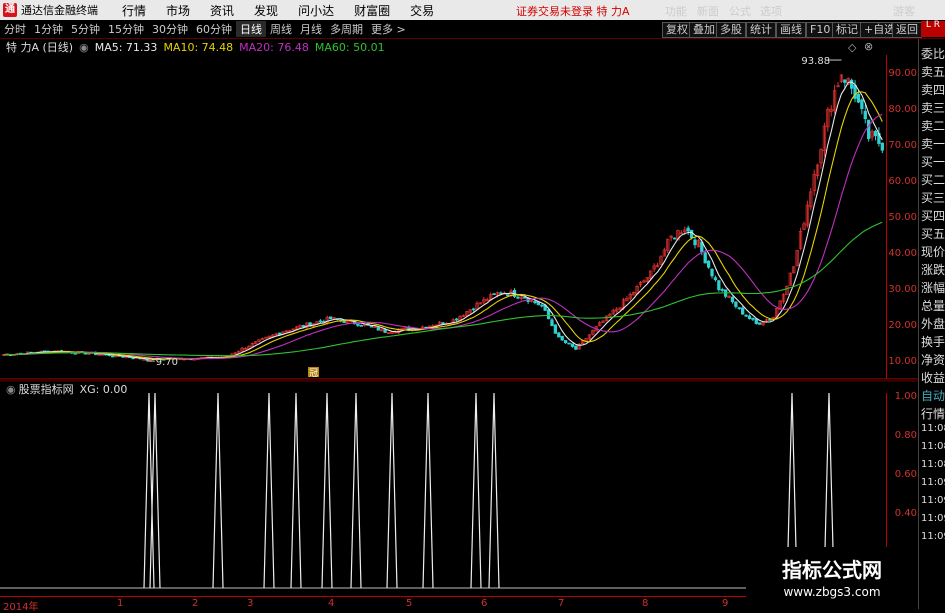 Image resolution: width=945 pixels, height=613 pixels. What do you see at coordinates (902, 145) in the screenshot?
I see `price-tick: 70.00` at bounding box center [902, 145].